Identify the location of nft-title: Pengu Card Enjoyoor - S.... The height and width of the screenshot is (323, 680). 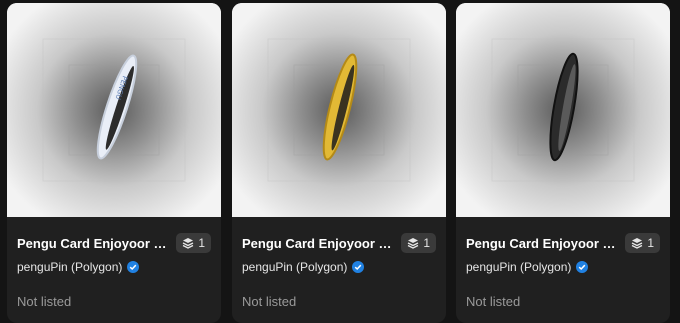
(92, 243).